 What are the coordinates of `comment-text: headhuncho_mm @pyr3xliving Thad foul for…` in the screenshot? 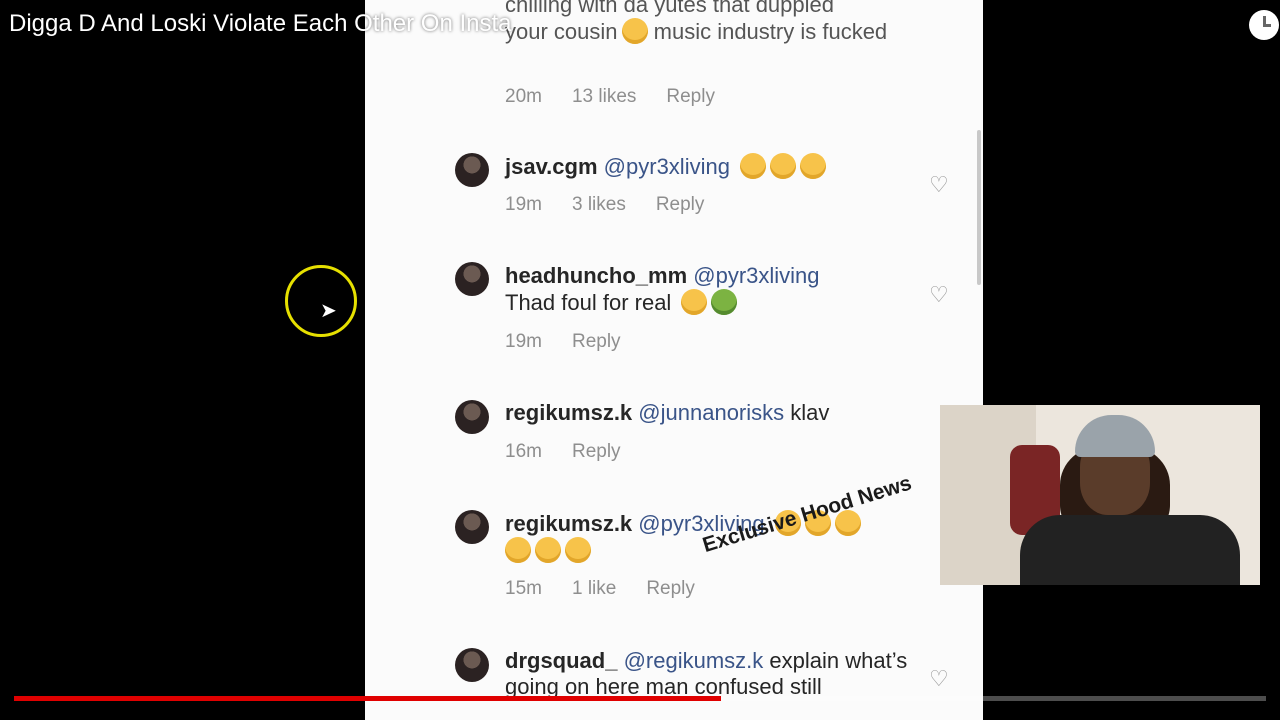 It's located at (725, 289).